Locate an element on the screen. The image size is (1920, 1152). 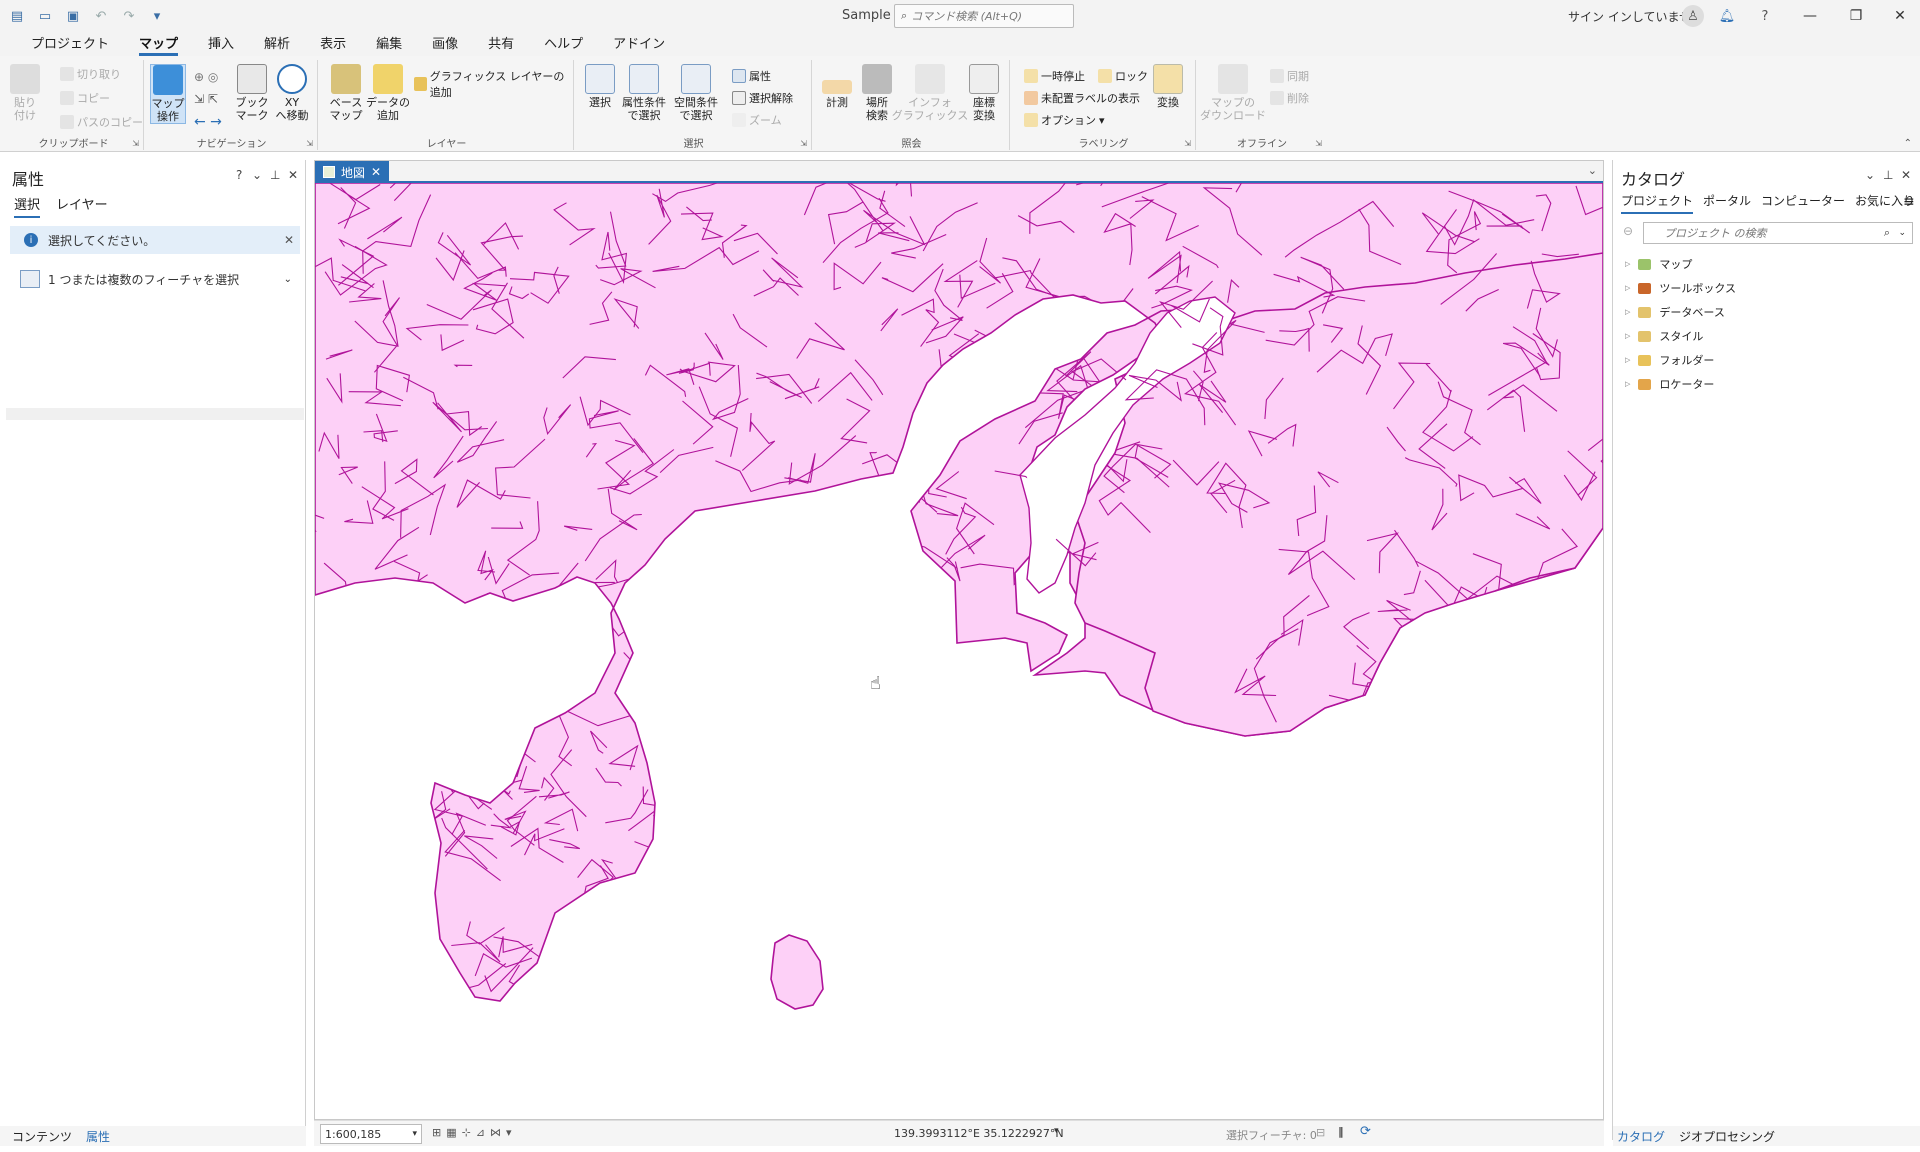
selected-features-count: 選択フィーチャ: 0 is located at coordinates (1271, 1135).